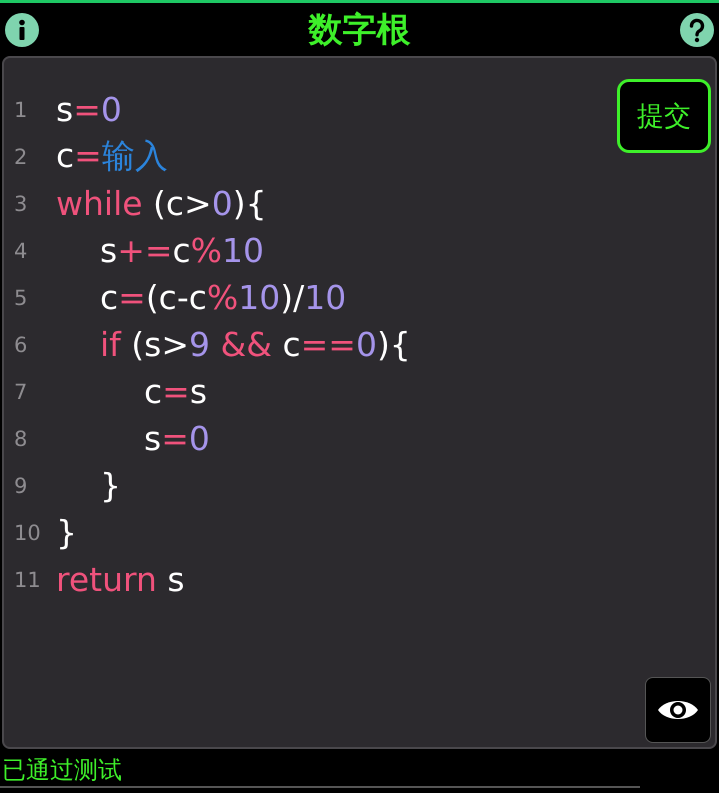  What do you see at coordinates (20, 156) in the screenshot?
I see `line-number: 2` at bounding box center [20, 156].